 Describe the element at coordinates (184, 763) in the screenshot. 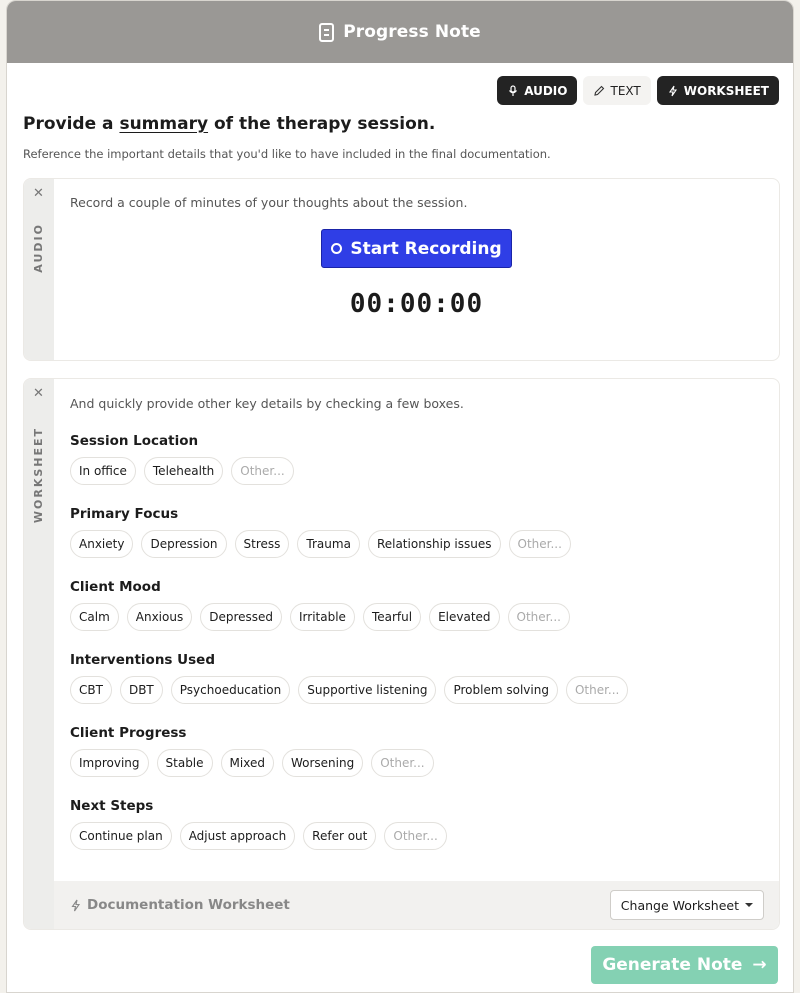

I see `option-chip: Stable` at that location.